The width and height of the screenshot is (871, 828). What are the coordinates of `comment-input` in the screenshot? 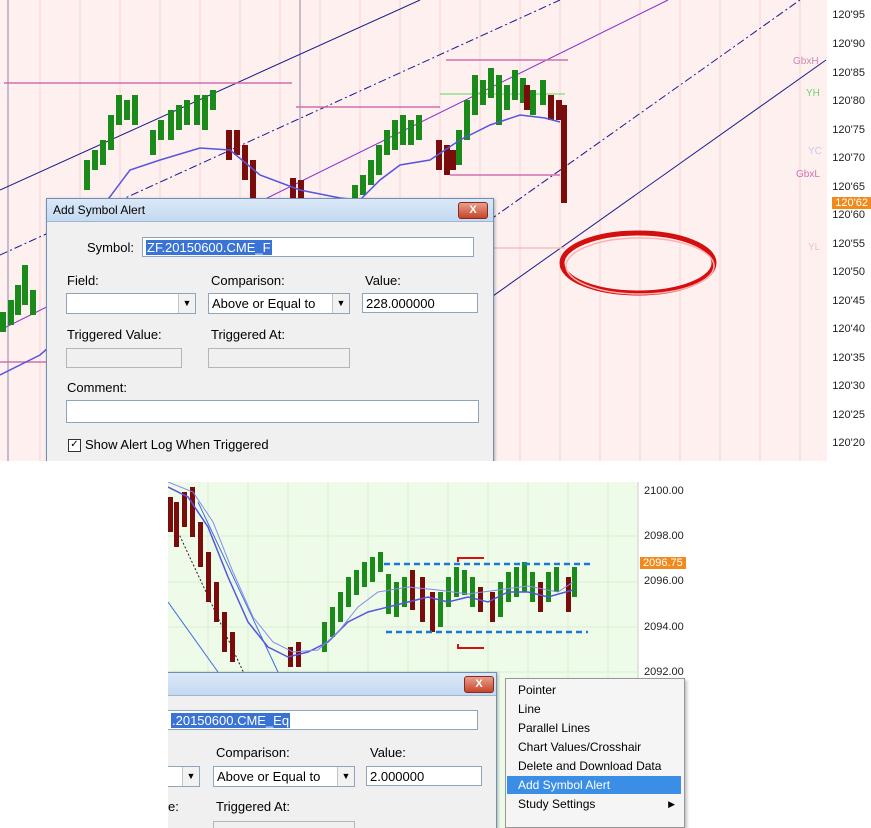 It's located at (272, 411).